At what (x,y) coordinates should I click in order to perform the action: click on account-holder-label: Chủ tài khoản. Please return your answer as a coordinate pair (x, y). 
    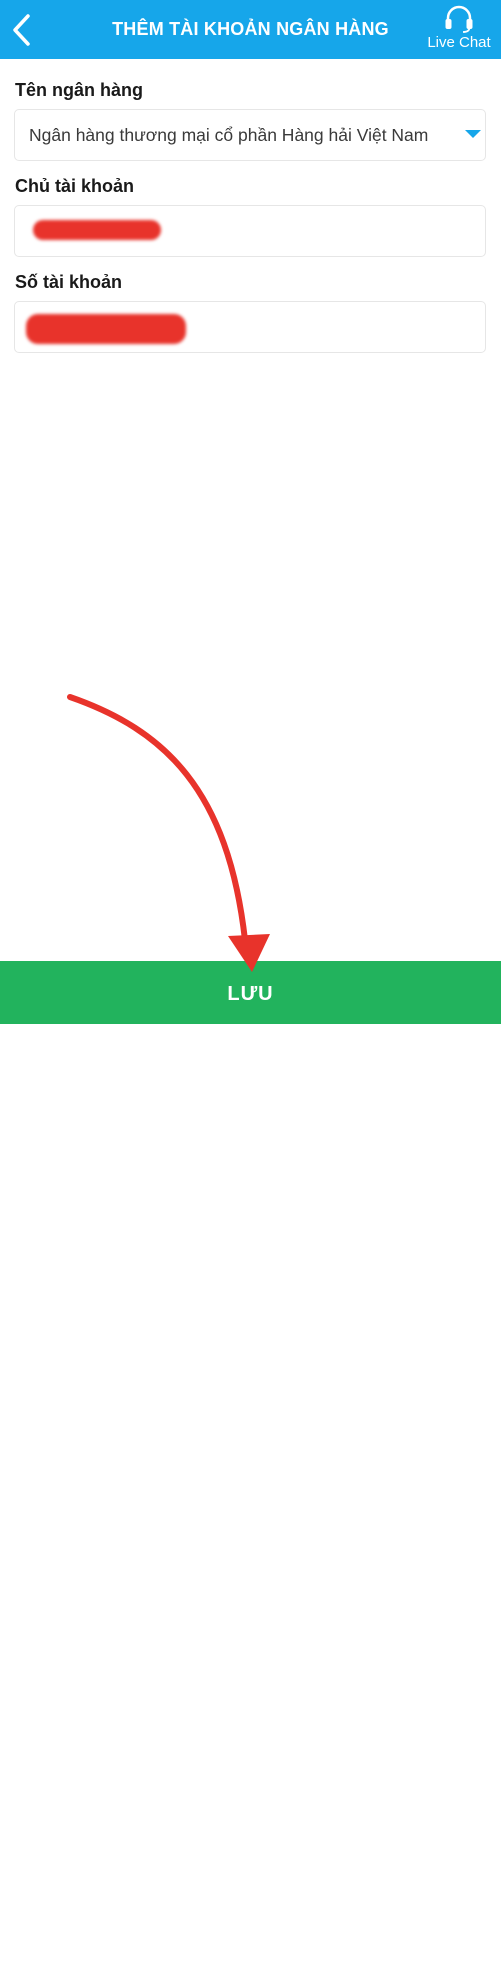
    Looking at the image, I should click on (75, 186).